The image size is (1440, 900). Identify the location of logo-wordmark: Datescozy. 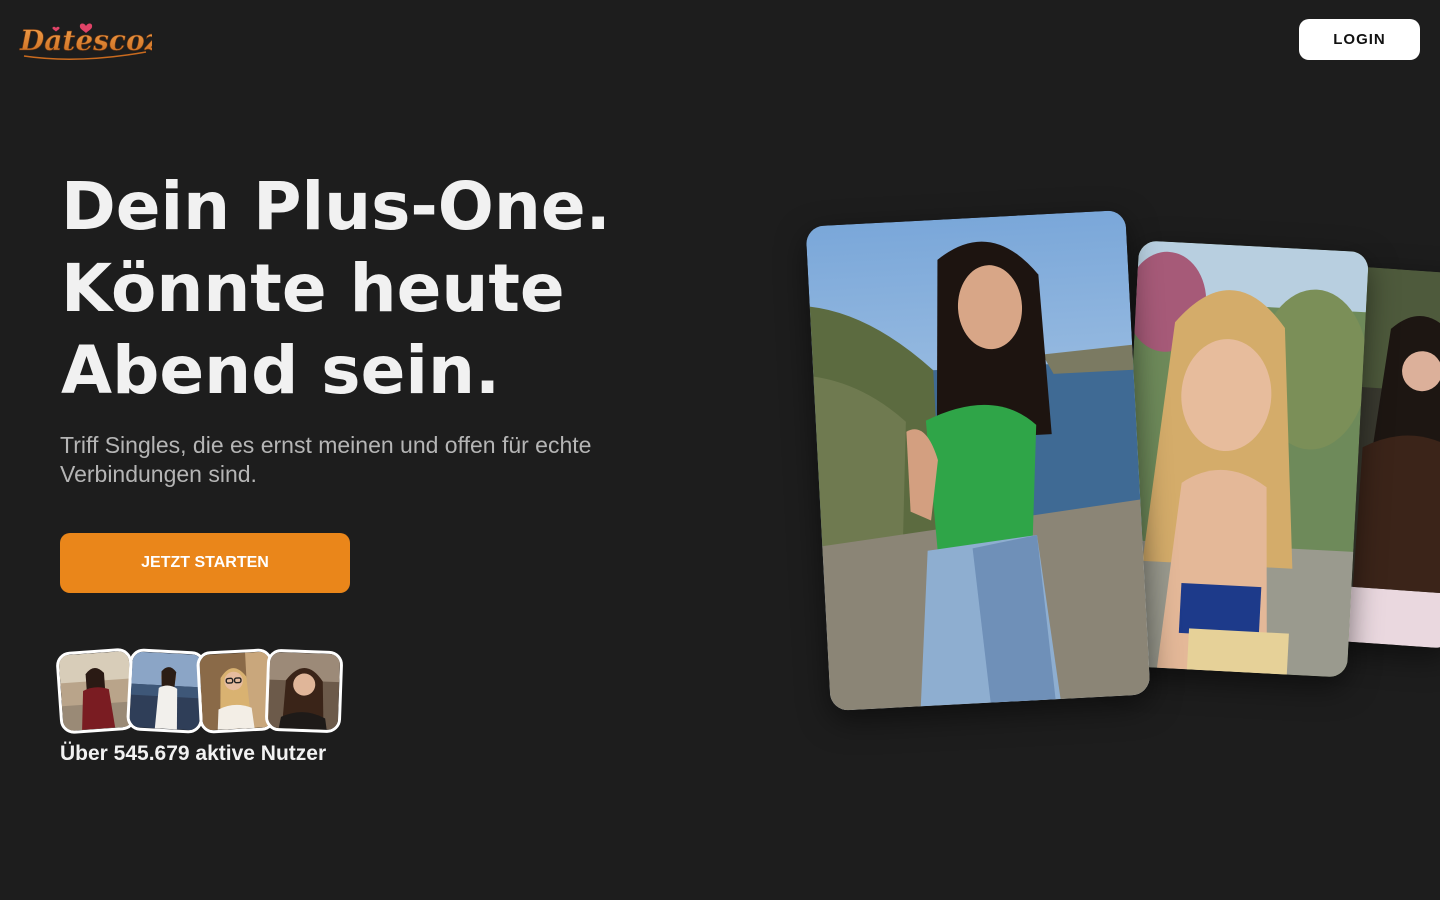
(85, 41).